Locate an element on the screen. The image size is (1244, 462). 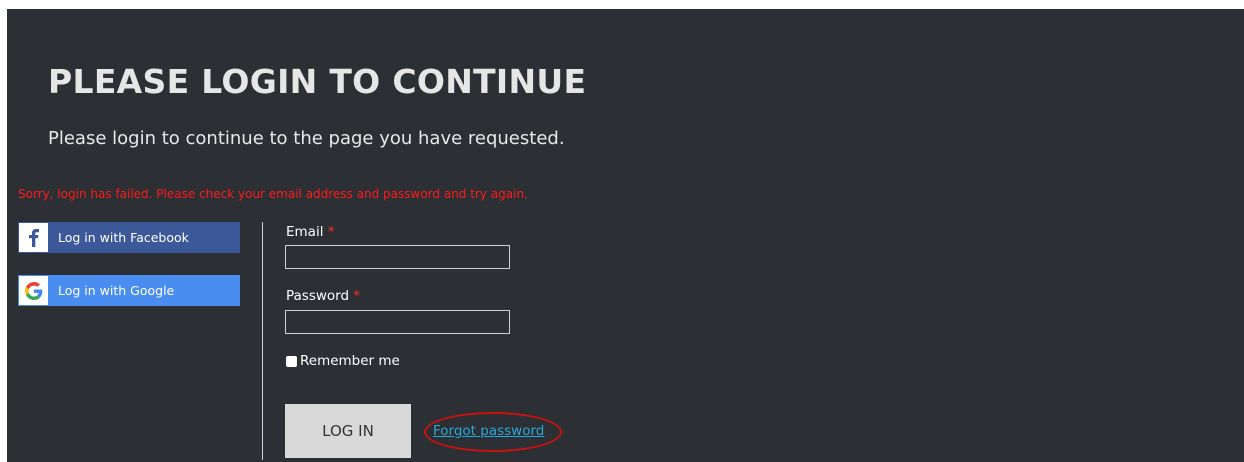
google-login-button: Log in with Google is located at coordinates (129, 290).